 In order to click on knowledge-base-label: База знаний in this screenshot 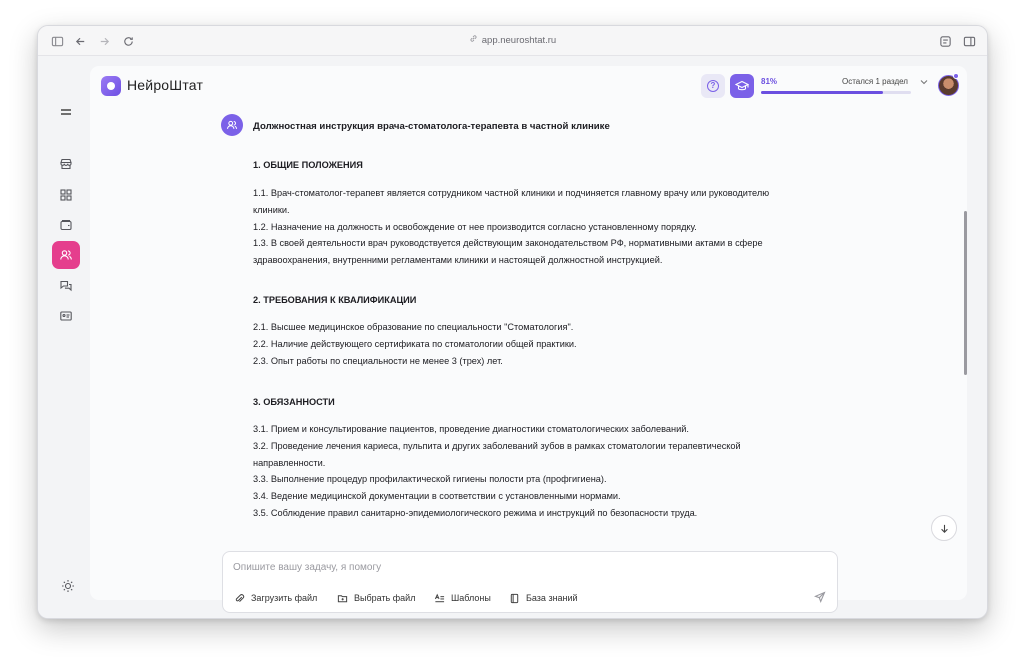, I will do `click(552, 598)`.